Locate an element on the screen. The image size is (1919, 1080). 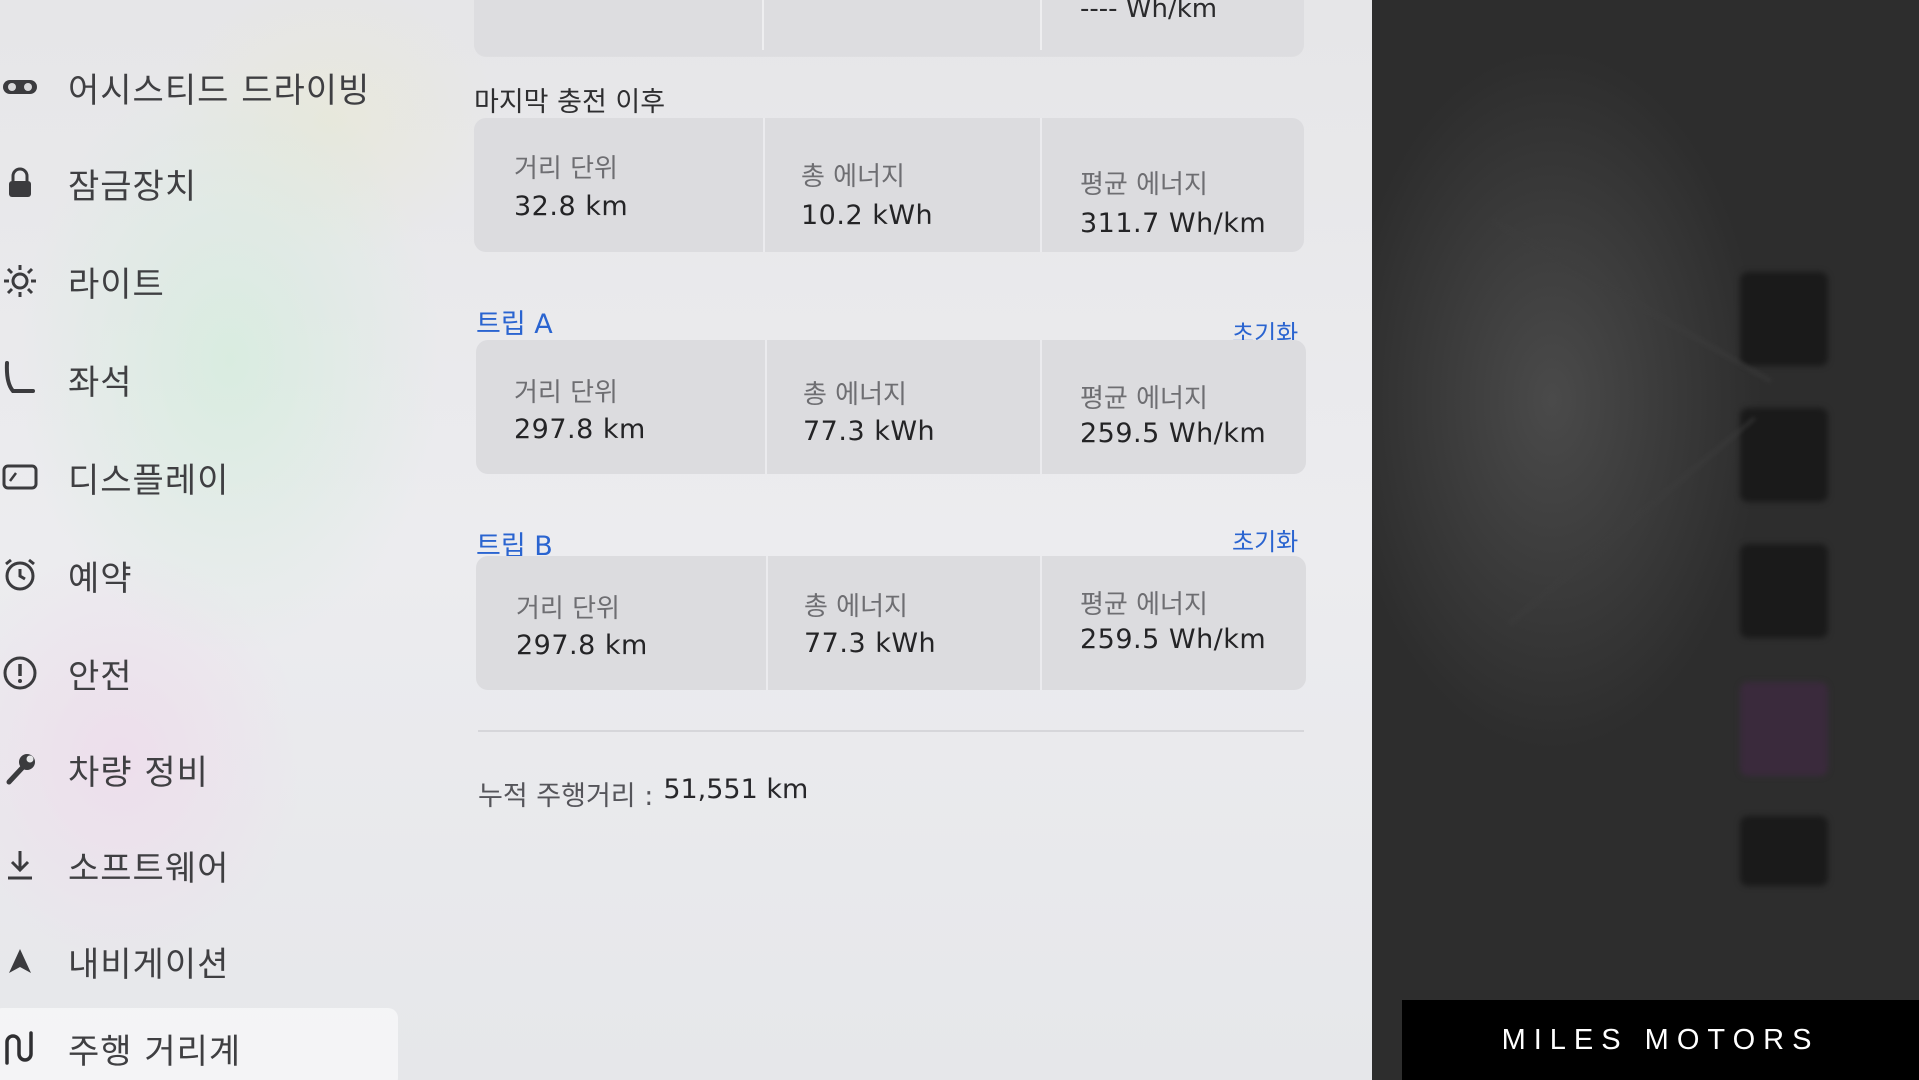
trip-b-reset-button: 초기화 is located at coordinates (1265, 539).